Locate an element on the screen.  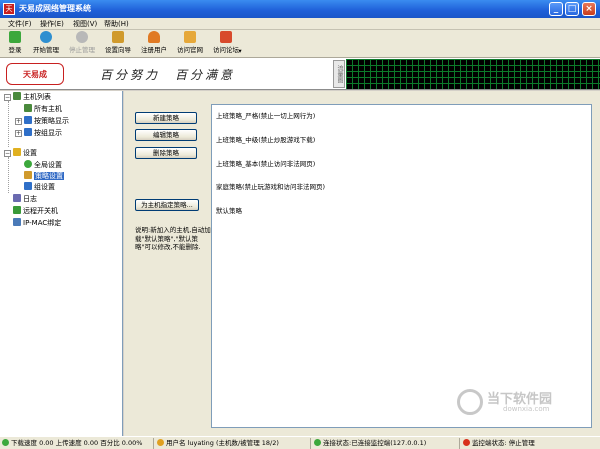
policy-list-item: 默认策略 is located at coordinates (229, 211).